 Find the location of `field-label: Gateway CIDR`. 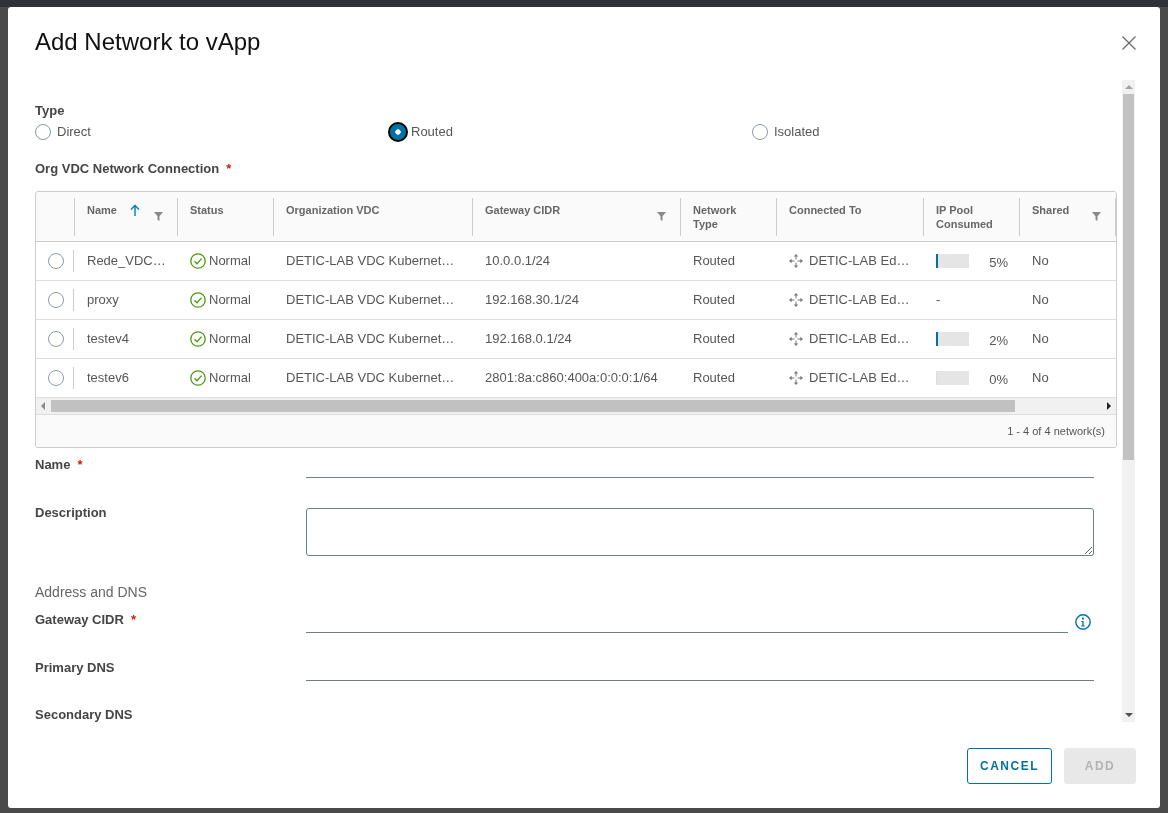

field-label: Gateway CIDR is located at coordinates (79, 620).